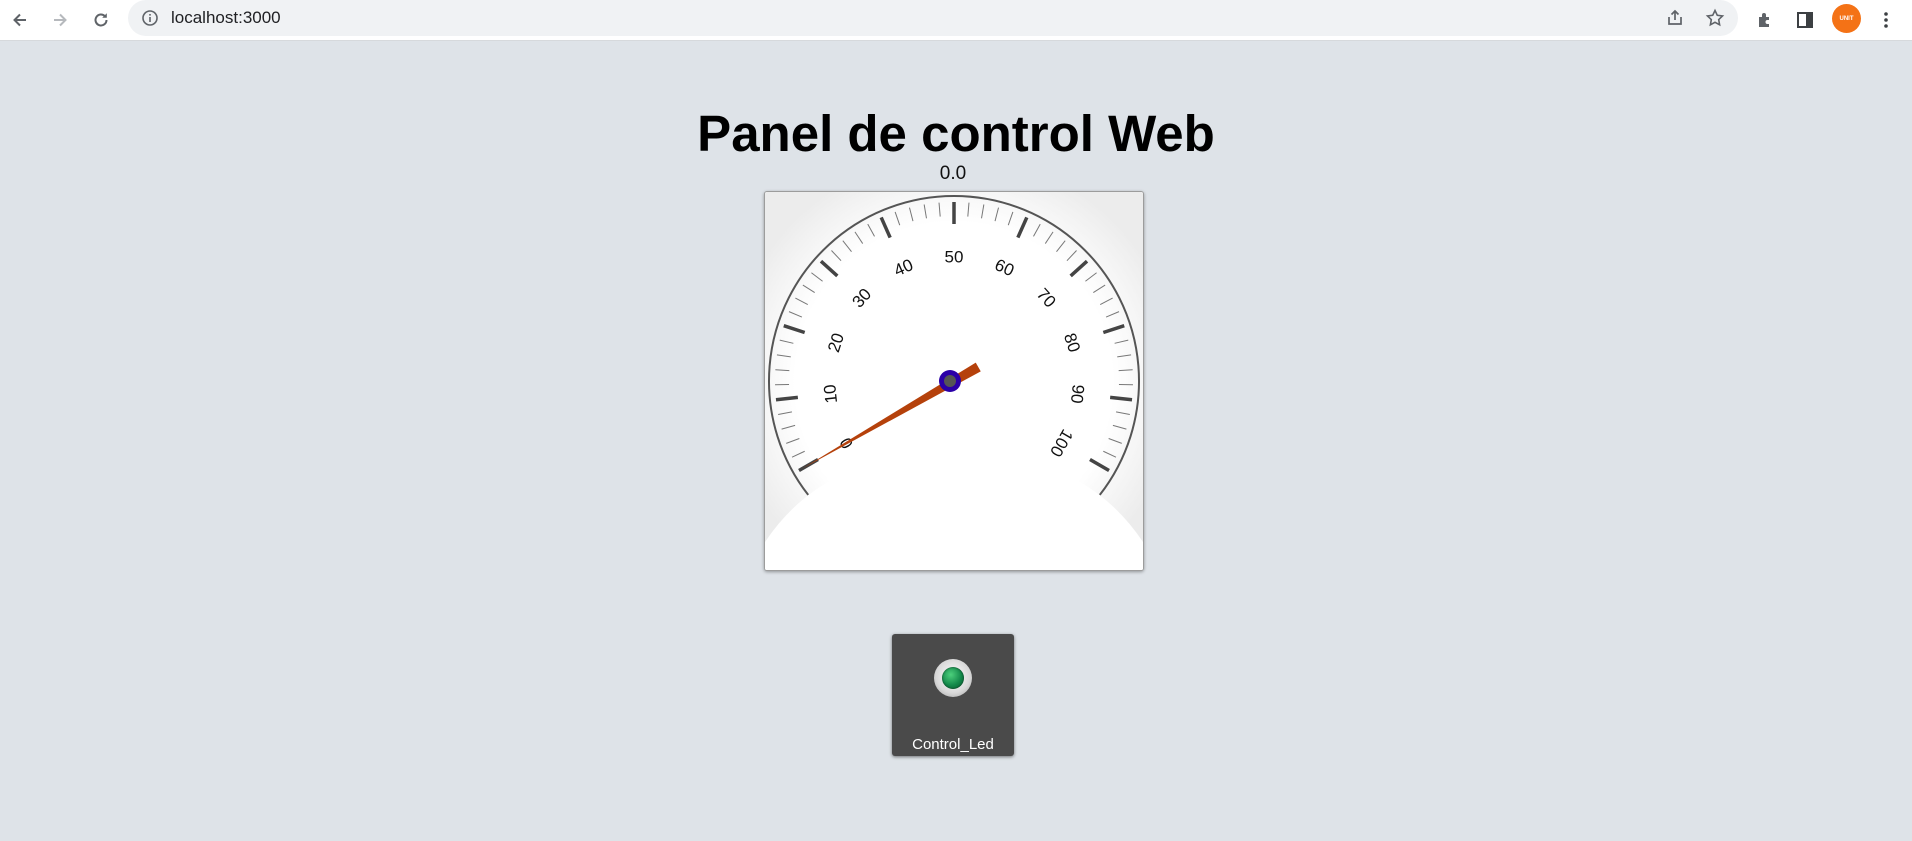  I want to click on led-light, so click(953, 678).